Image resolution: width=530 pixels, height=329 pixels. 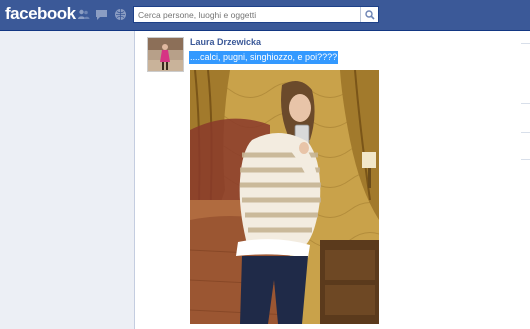 I want to click on search-icon, so click(x=370, y=15).